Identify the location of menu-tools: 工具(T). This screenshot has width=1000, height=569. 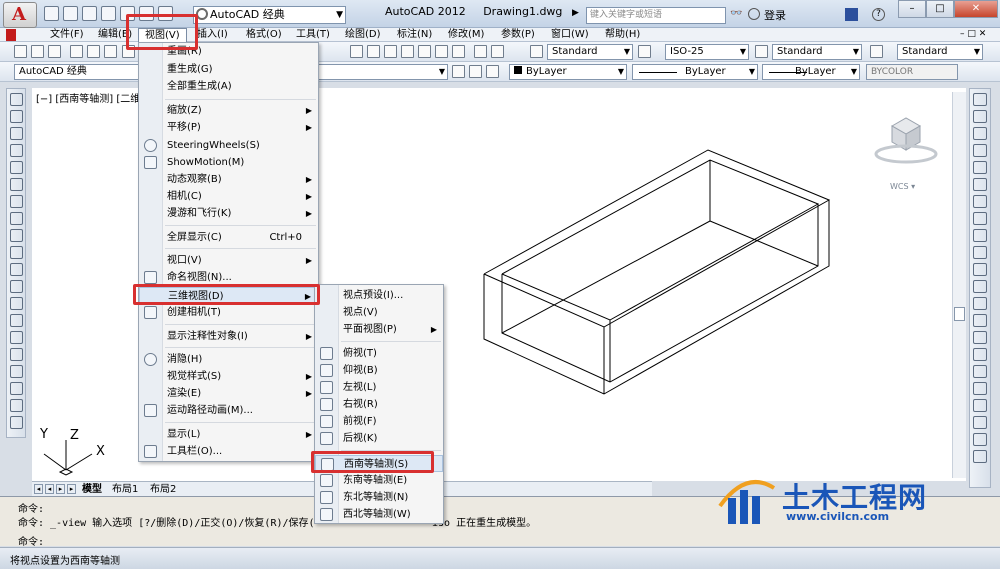
(313, 34).